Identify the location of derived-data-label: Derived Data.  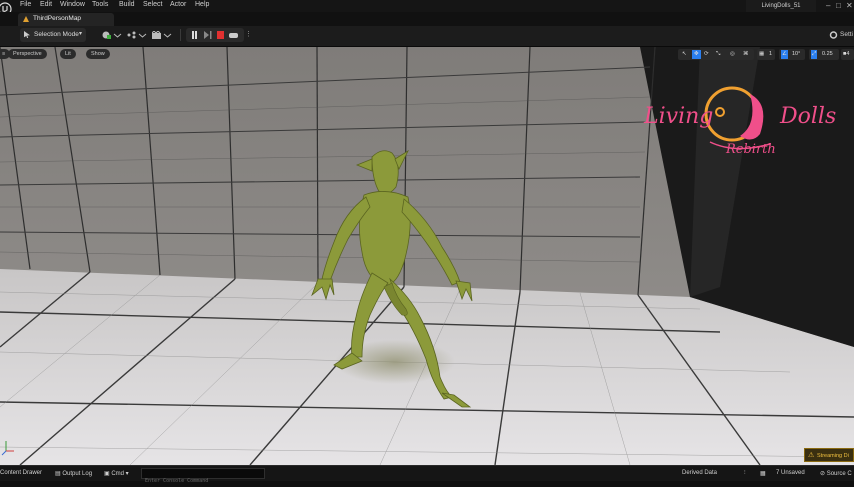
(700, 473).